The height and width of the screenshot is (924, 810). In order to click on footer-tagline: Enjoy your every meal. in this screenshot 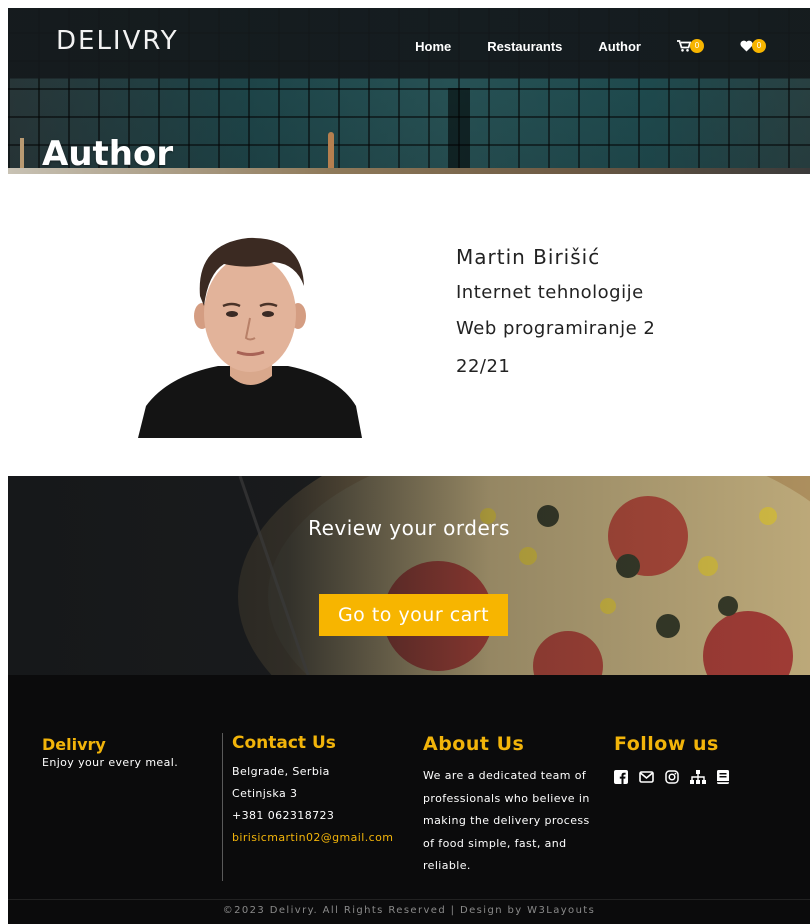, I will do `click(110, 762)`.